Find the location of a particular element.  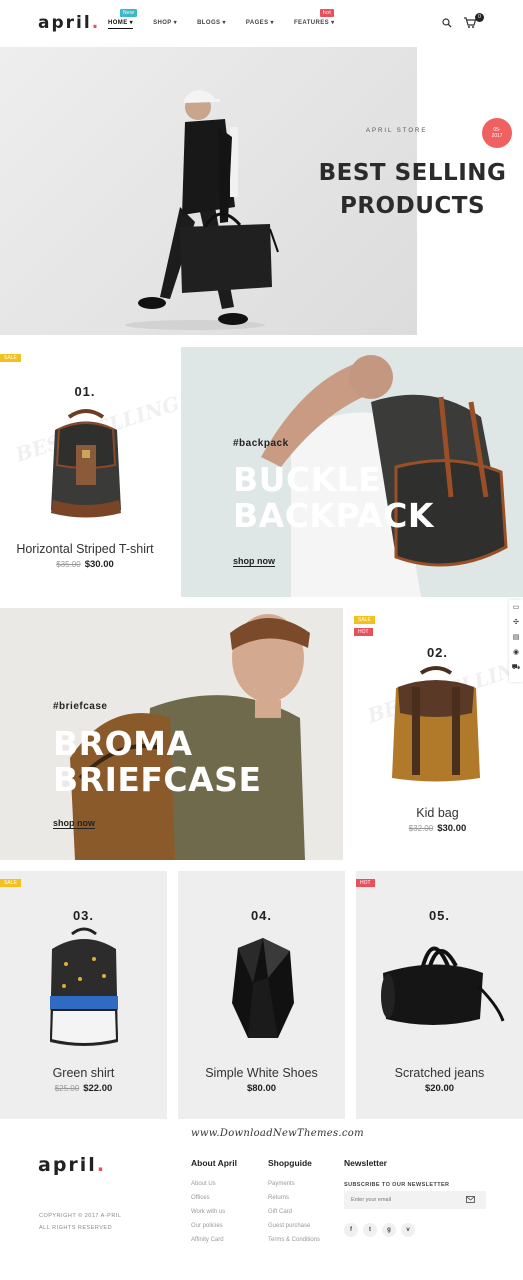

nav-item-pages: PAGES ▾ is located at coordinates (260, 24).